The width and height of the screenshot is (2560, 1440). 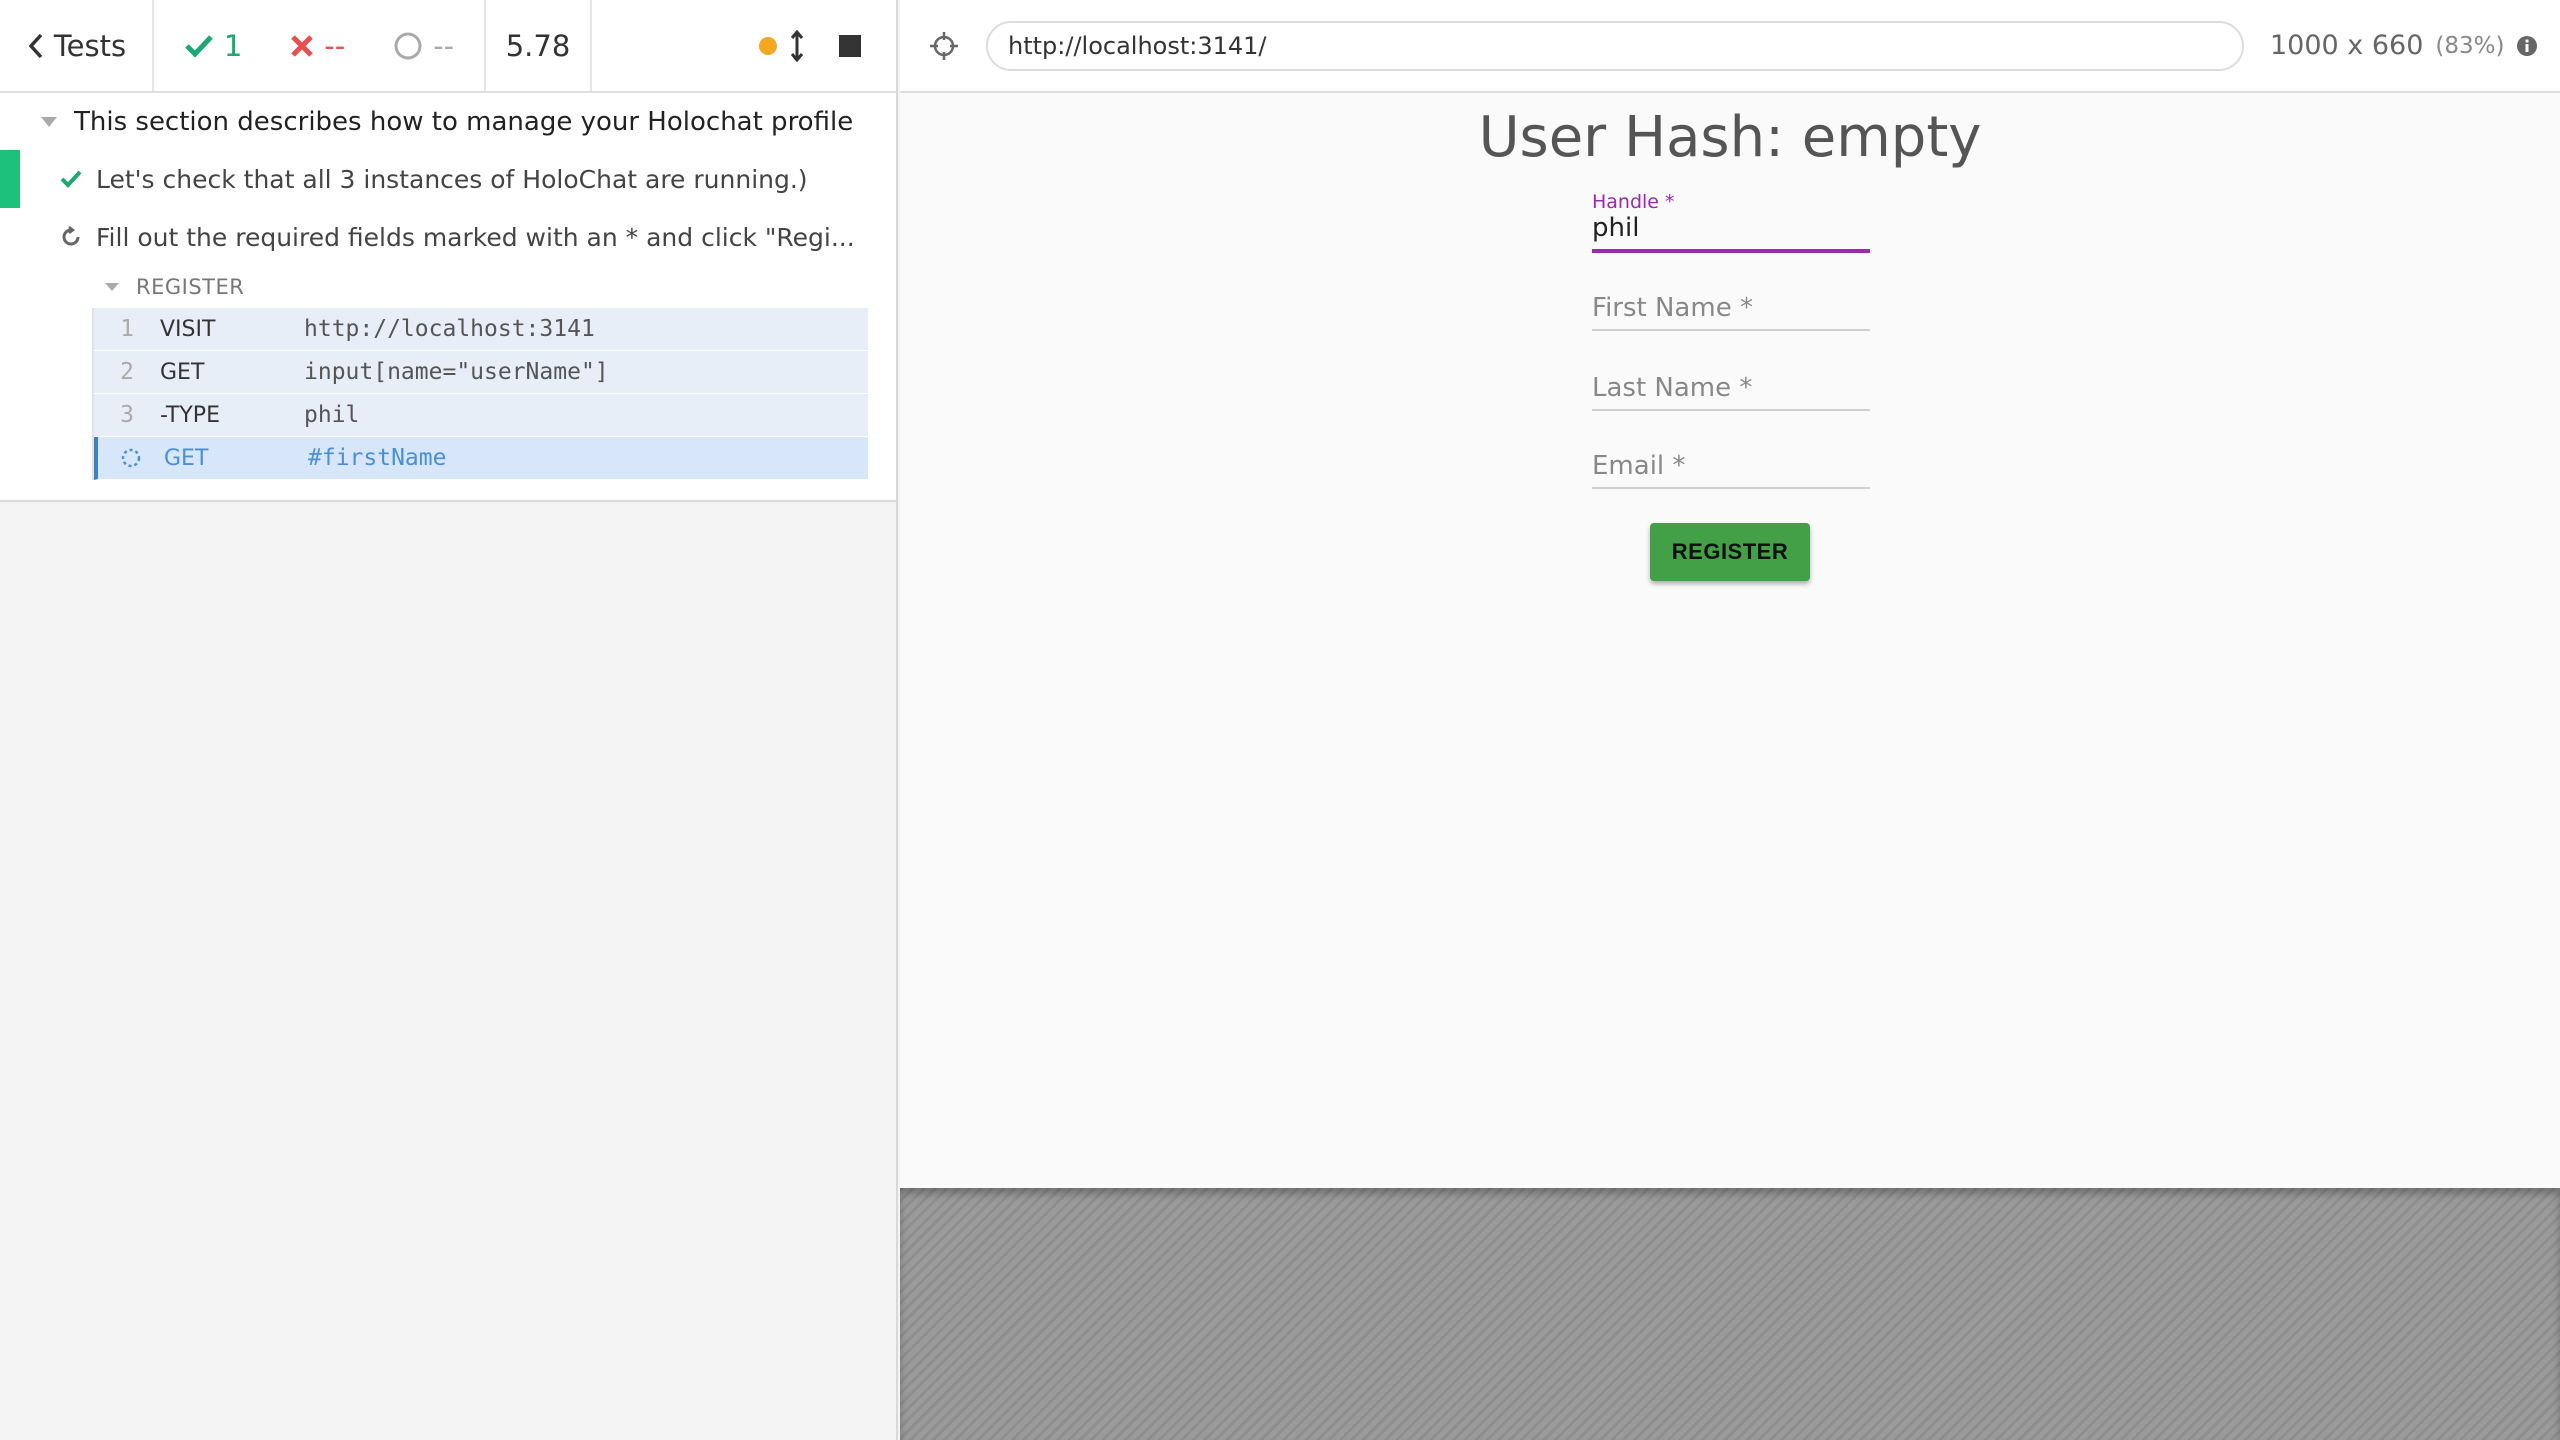 I want to click on viewport-size: 1000 x 660, so click(x=2347, y=45).